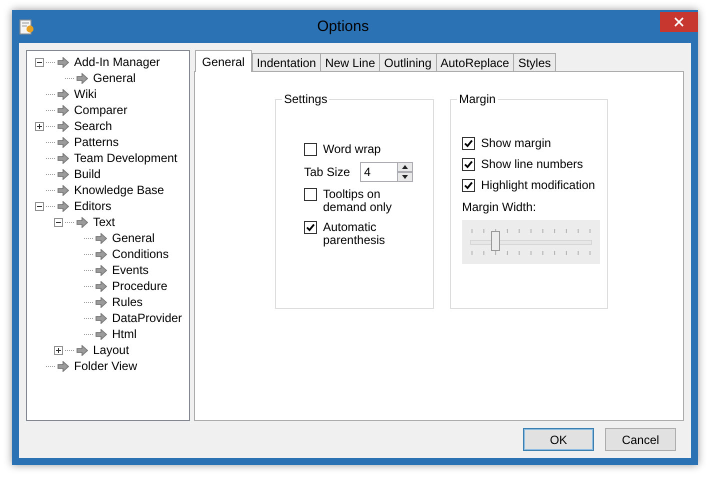 The height and width of the screenshot is (483, 718). What do you see at coordinates (111, 350) in the screenshot?
I see `tree-item: Layout` at bounding box center [111, 350].